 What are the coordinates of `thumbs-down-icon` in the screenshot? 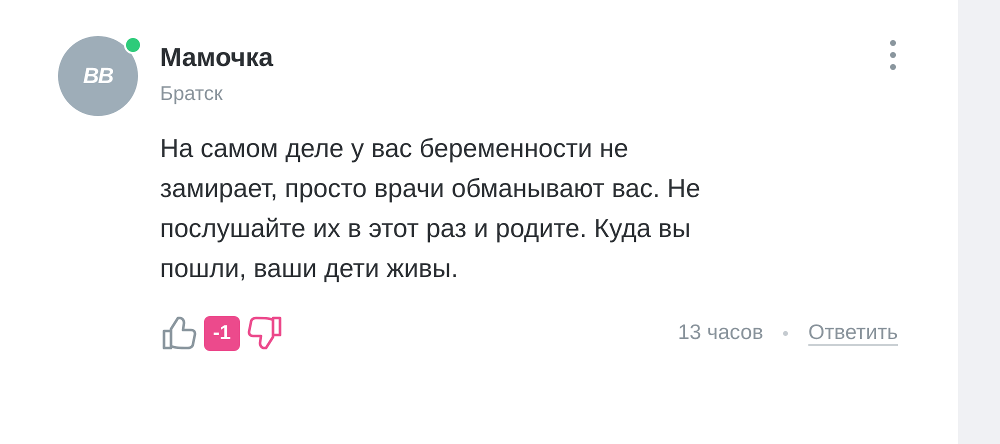 It's located at (265, 333).